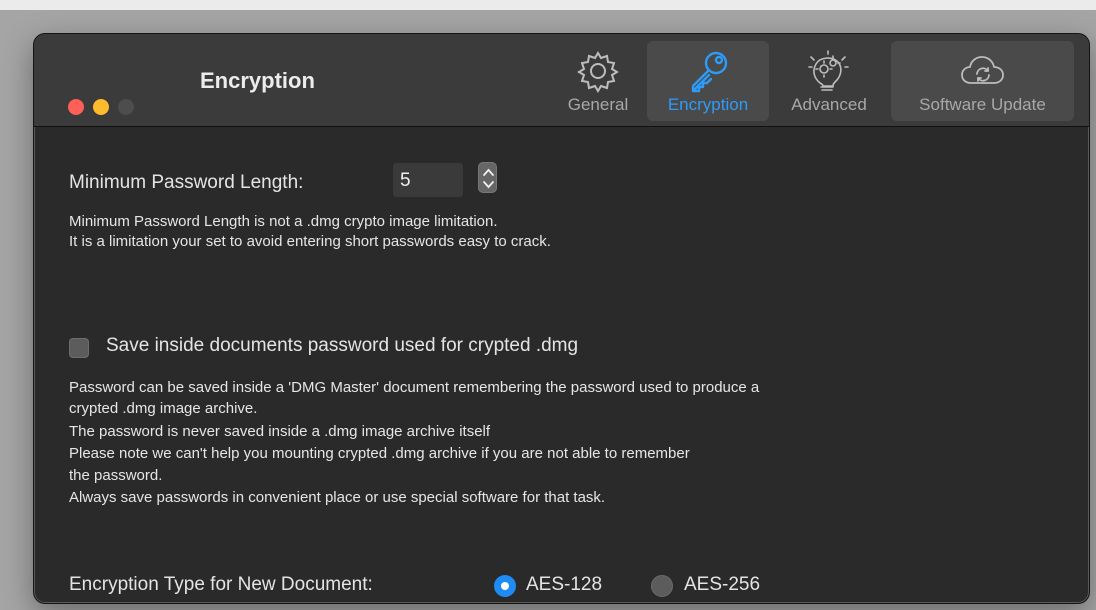 This screenshot has height=610, width=1096. Describe the element at coordinates (257, 80) in the screenshot. I see `window-title: Encryption` at that location.